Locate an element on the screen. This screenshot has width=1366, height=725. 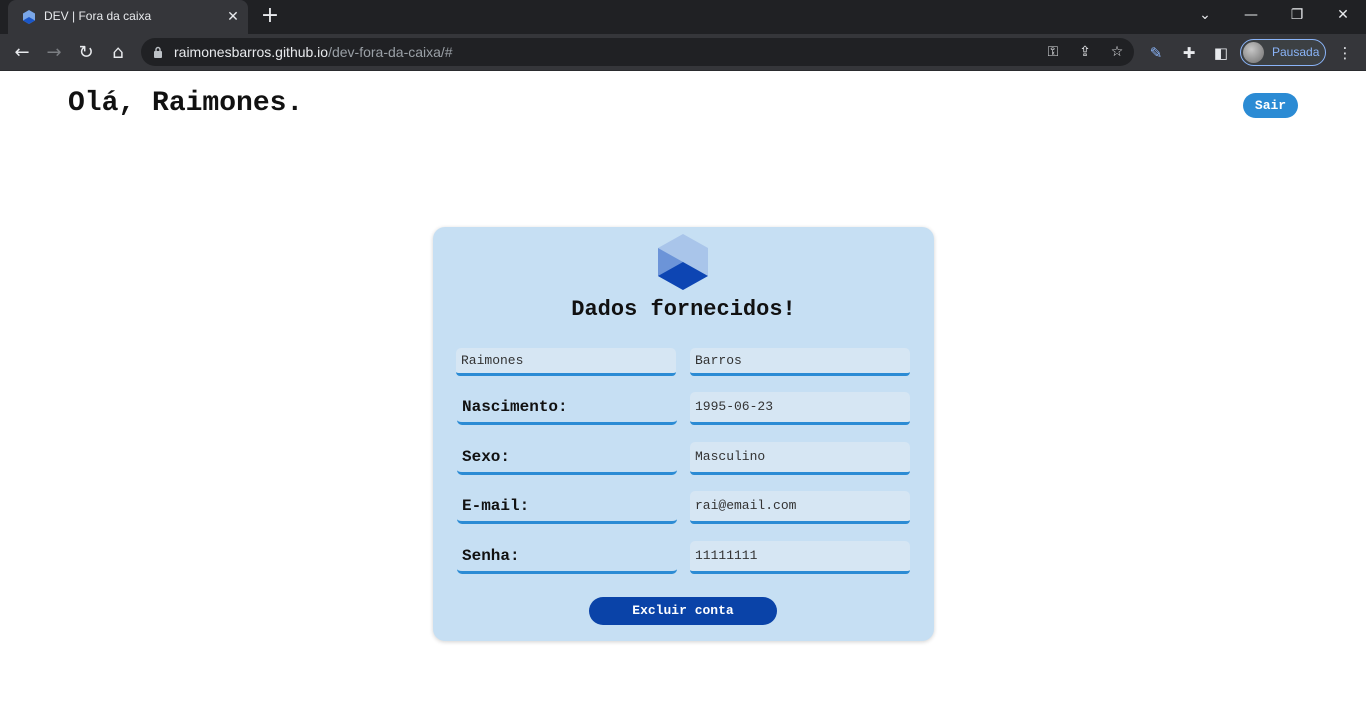
password-label: Senha: is located at coordinates (567, 557).